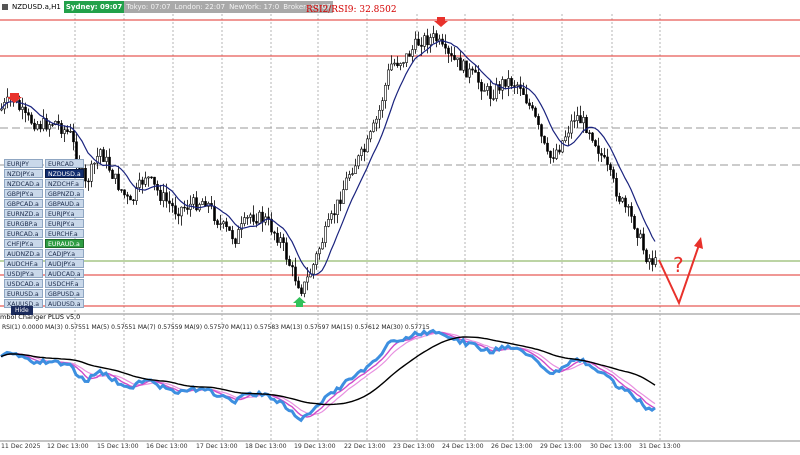 The width and height of the screenshot is (800, 455). What do you see at coordinates (200, 7) in the screenshot?
I see `session-london: London: 22:07` at bounding box center [200, 7].